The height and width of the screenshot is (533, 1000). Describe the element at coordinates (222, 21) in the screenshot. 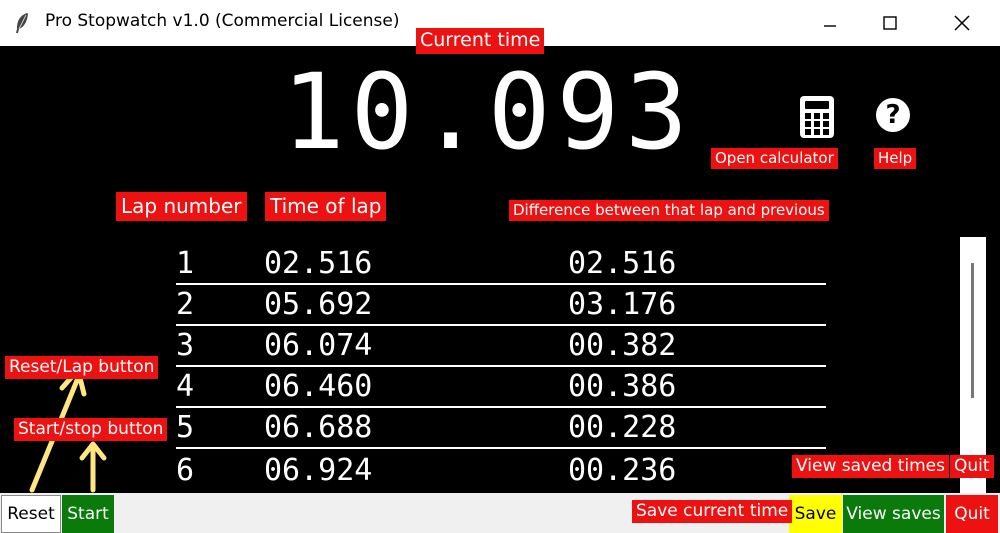

I see `window-title: Pro Stopwatch v1.0 (Commercial License)` at that location.